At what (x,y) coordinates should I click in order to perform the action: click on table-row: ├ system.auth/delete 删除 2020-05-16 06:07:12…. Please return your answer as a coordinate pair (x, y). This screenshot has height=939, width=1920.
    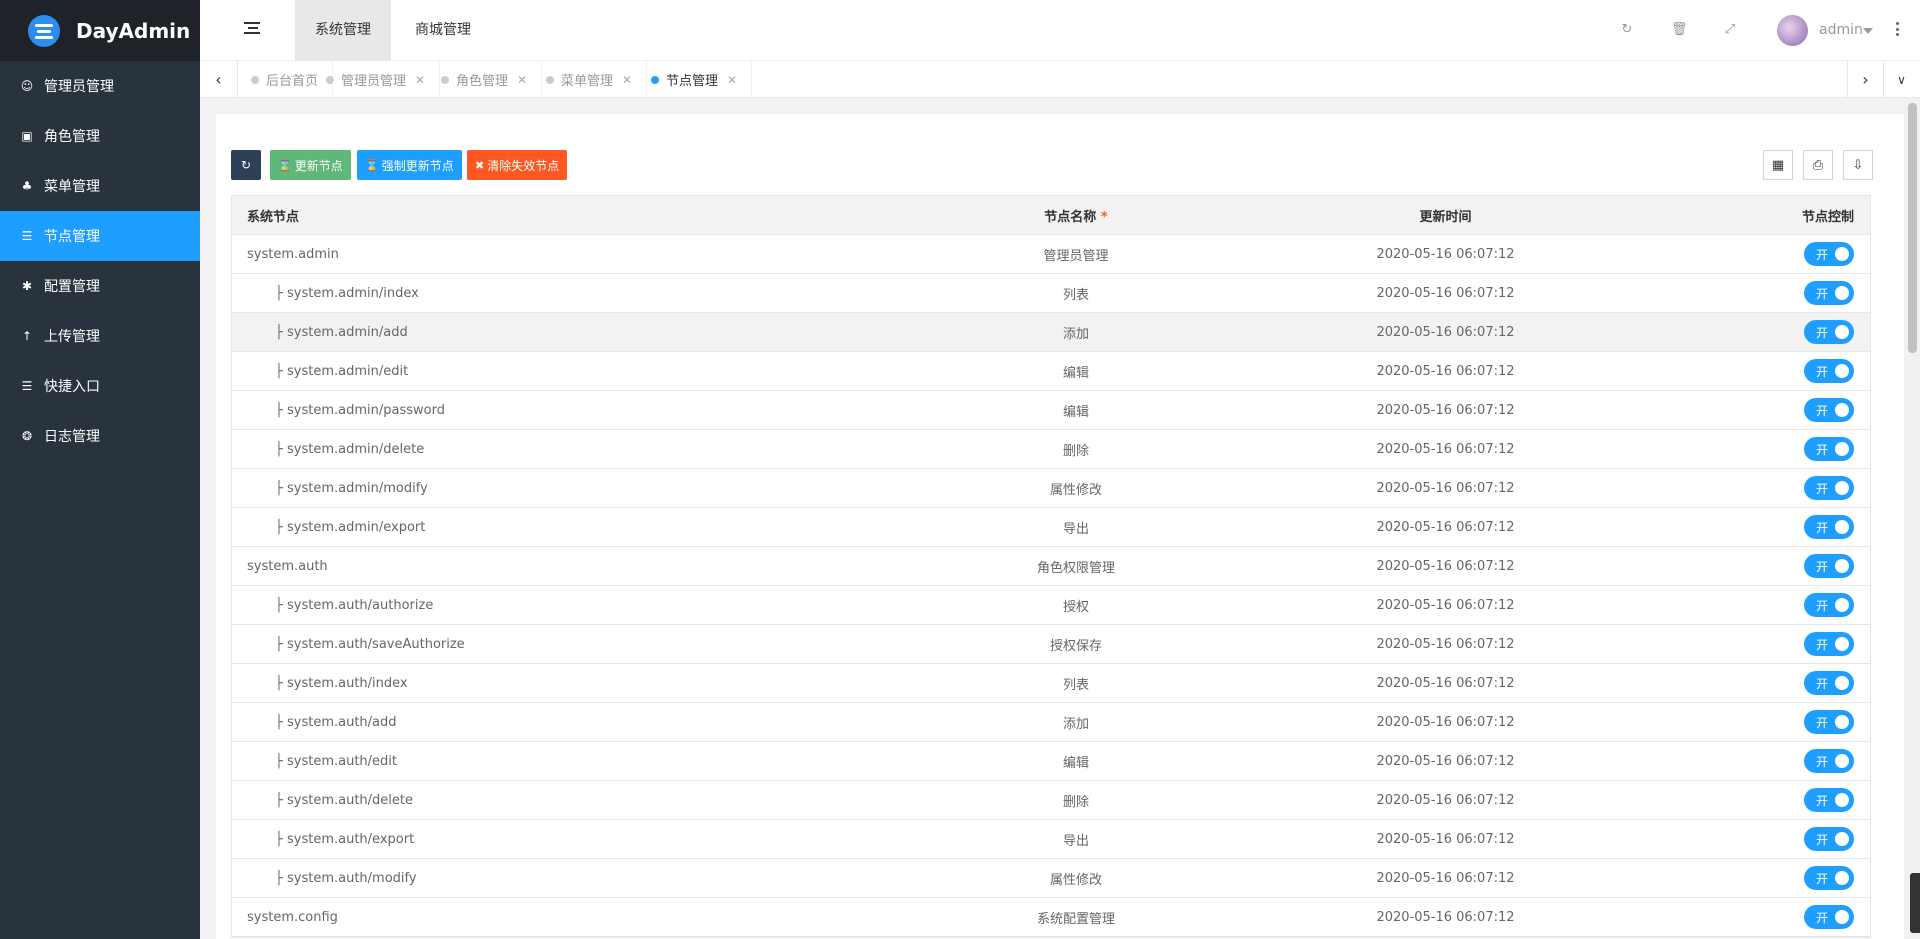
    Looking at the image, I should click on (1051, 800).